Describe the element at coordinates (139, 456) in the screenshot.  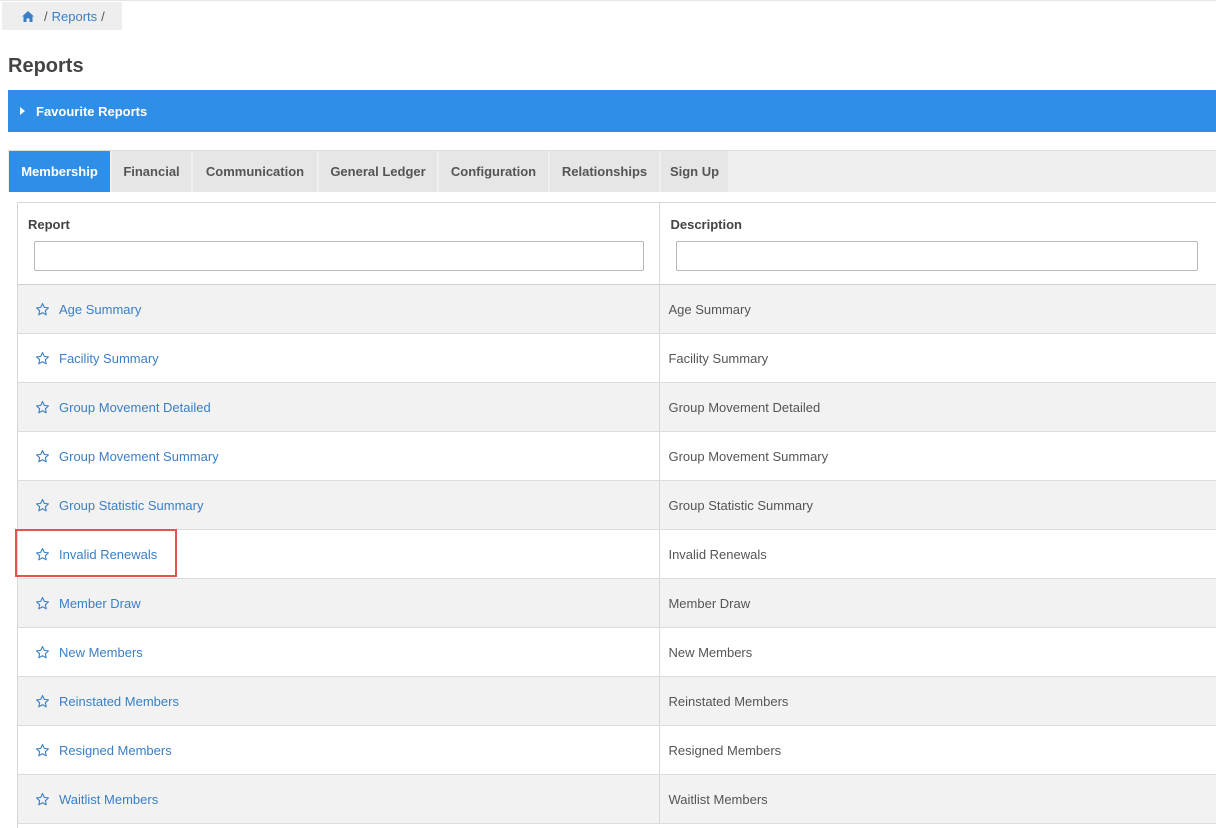
I see `report-link: Group Movement Summary` at that location.